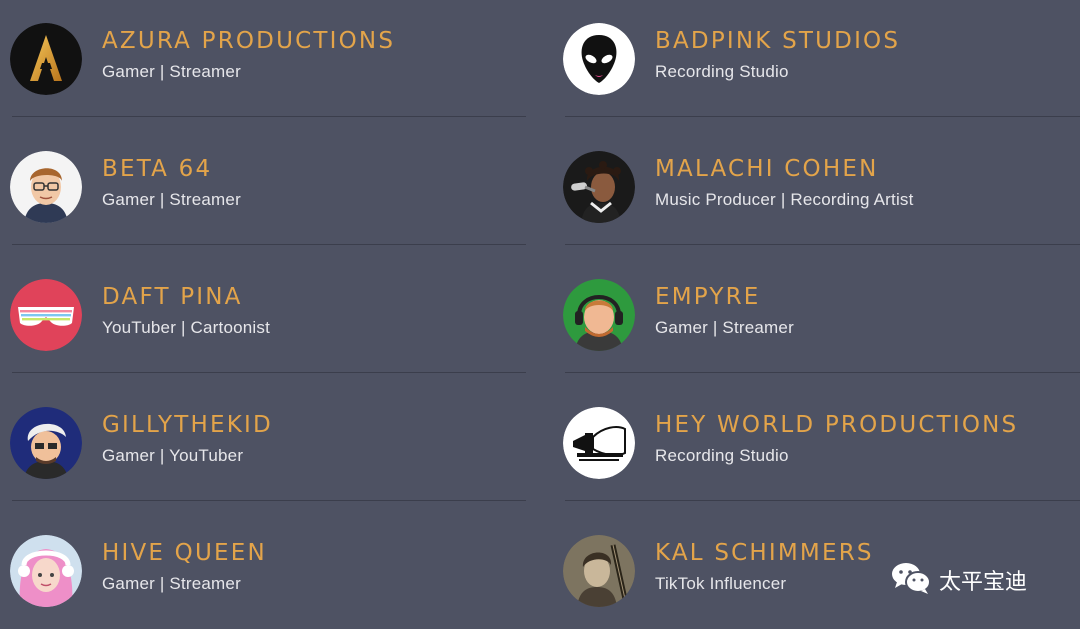 The width and height of the screenshot is (1080, 629). What do you see at coordinates (764, 553) in the screenshot?
I see `partner-name: KAL SCHIMMERS` at bounding box center [764, 553].